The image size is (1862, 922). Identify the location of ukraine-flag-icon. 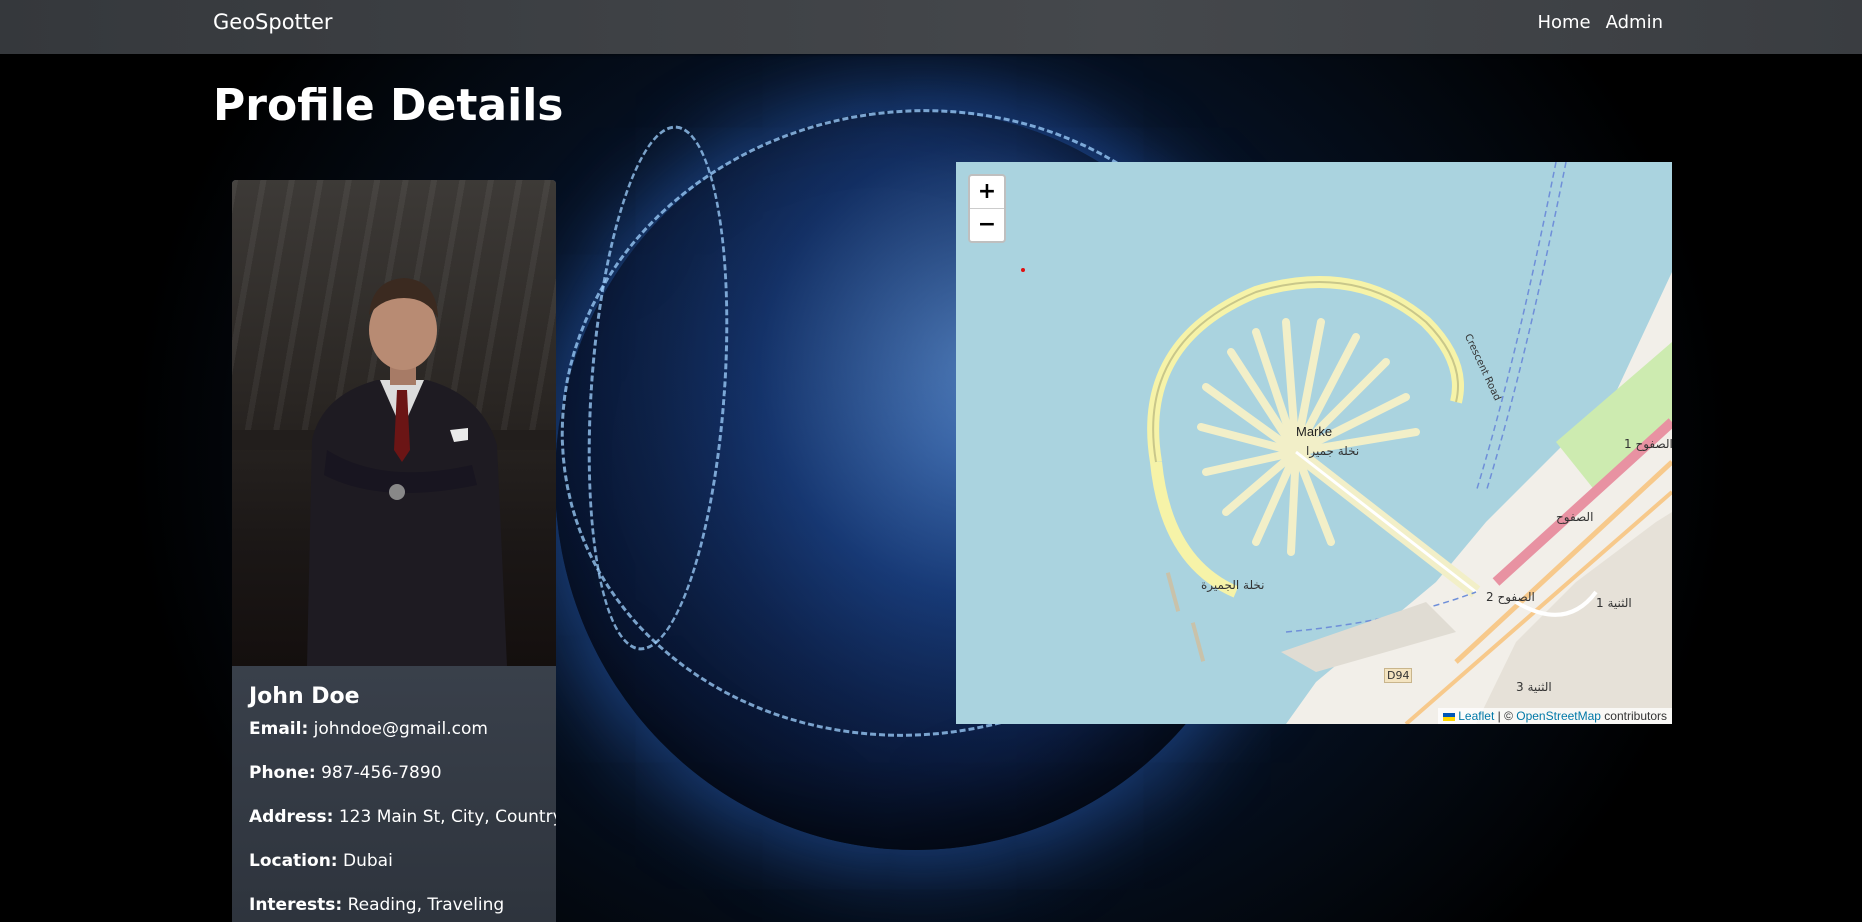
(1449, 716).